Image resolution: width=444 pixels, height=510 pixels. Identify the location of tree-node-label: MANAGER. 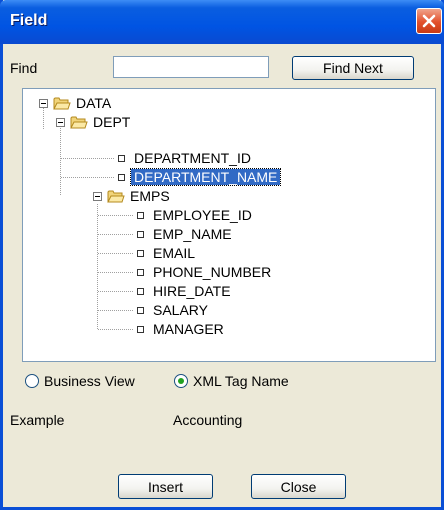
(188, 329).